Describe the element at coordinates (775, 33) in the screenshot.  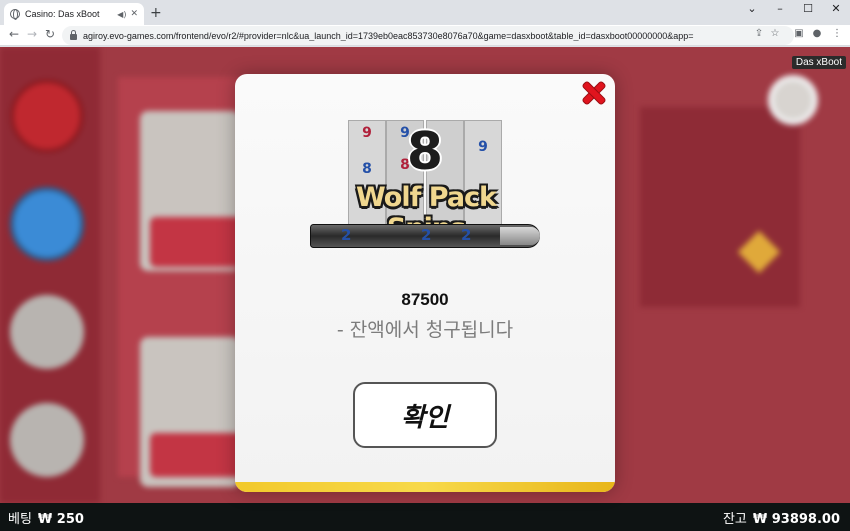
I see `star-icon: ☆` at that location.